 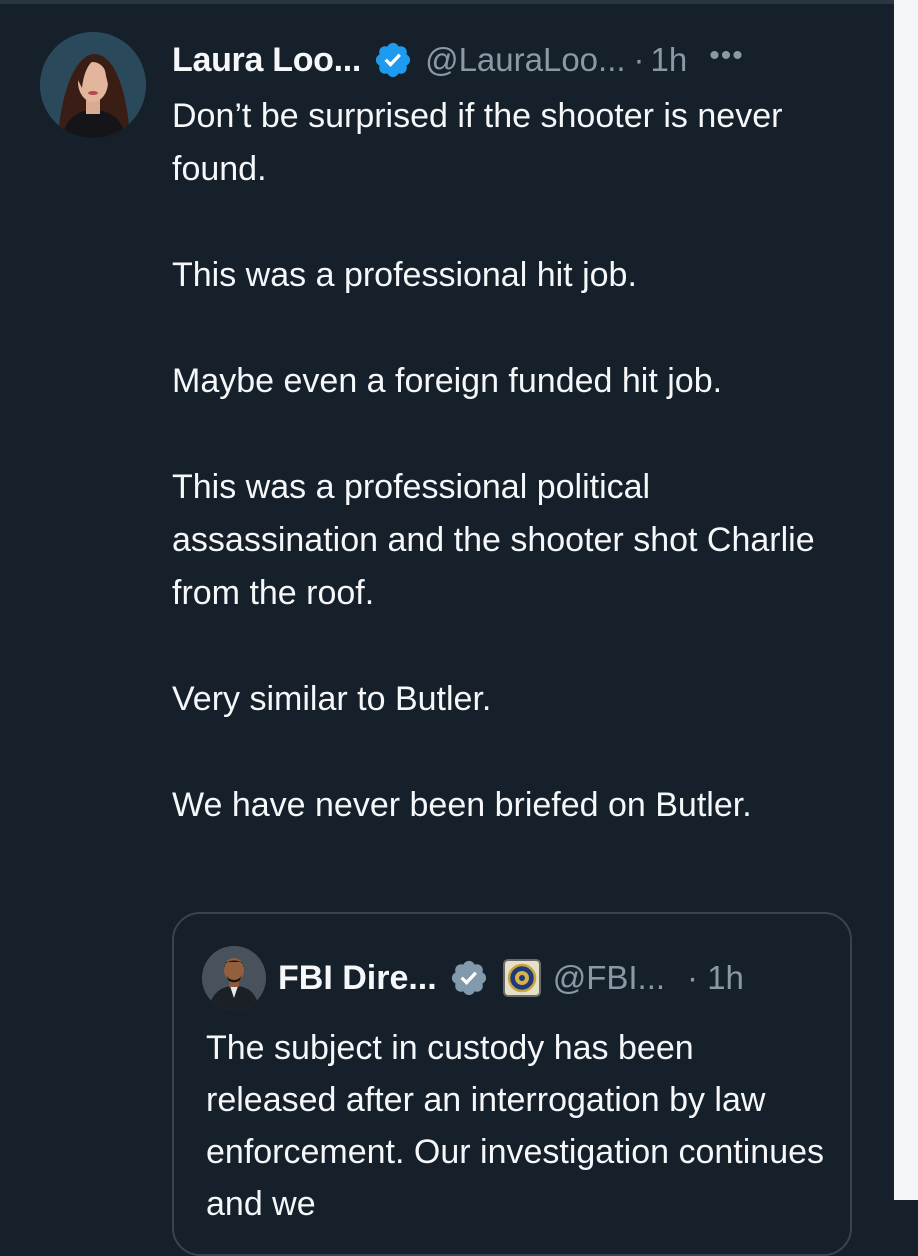 What do you see at coordinates (715, 978) in the screenshot?
I see `quoted-timestamp: · 1h` at bounding box center [715, 978].